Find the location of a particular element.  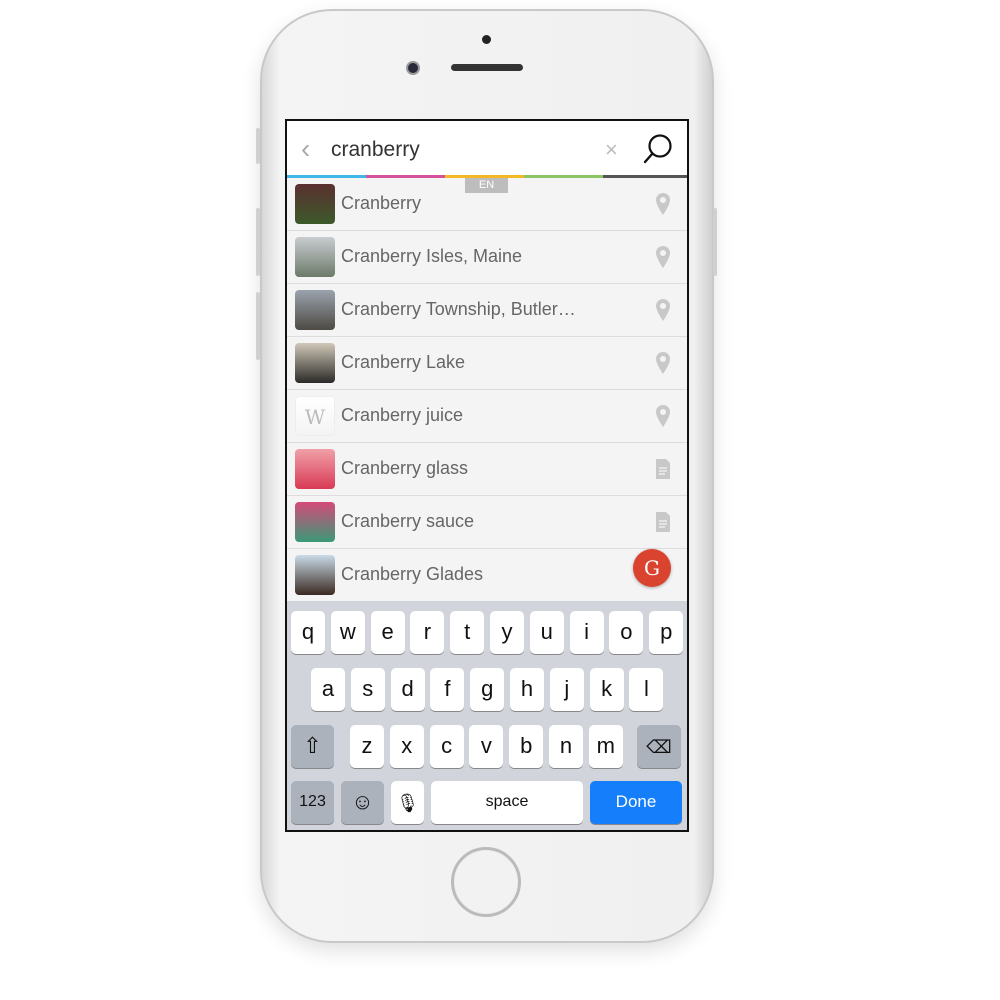

result-label: Cranberry Glades is located at coordinates (412, 574).